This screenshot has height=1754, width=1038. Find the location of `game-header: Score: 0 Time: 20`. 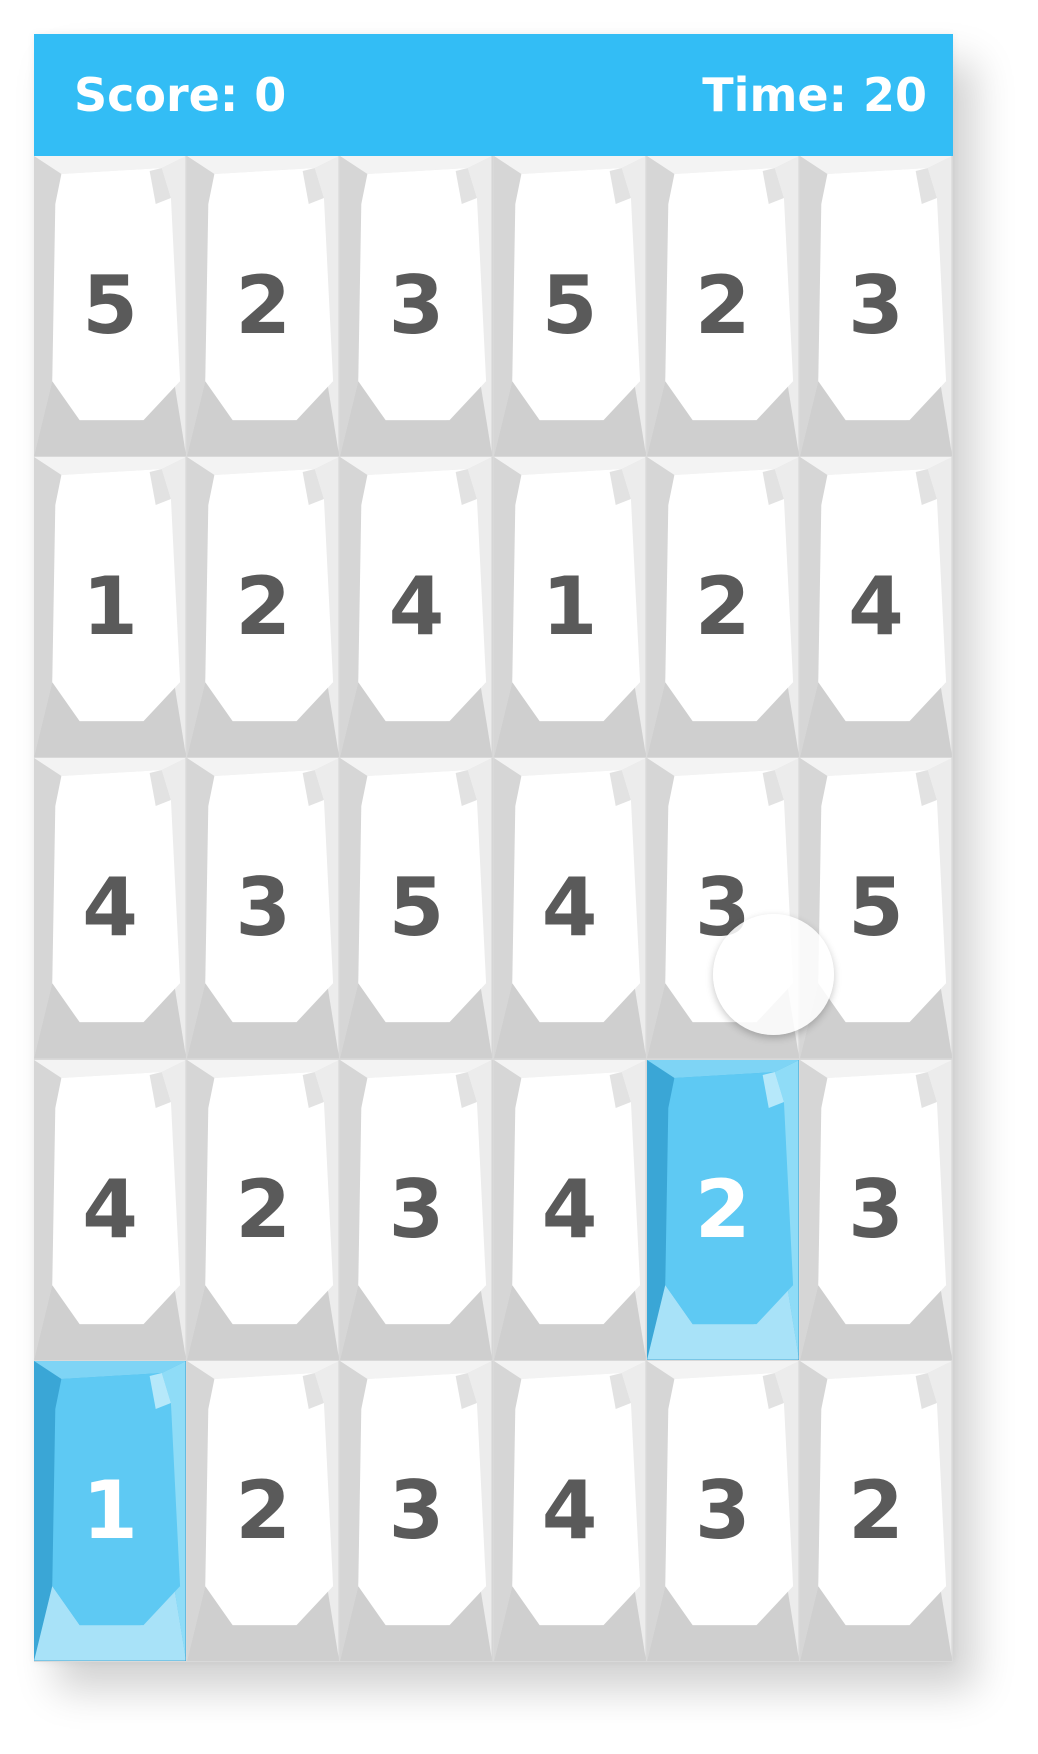

game-header: Score: 0 Time: 20 is located at coordinates (493, 95).